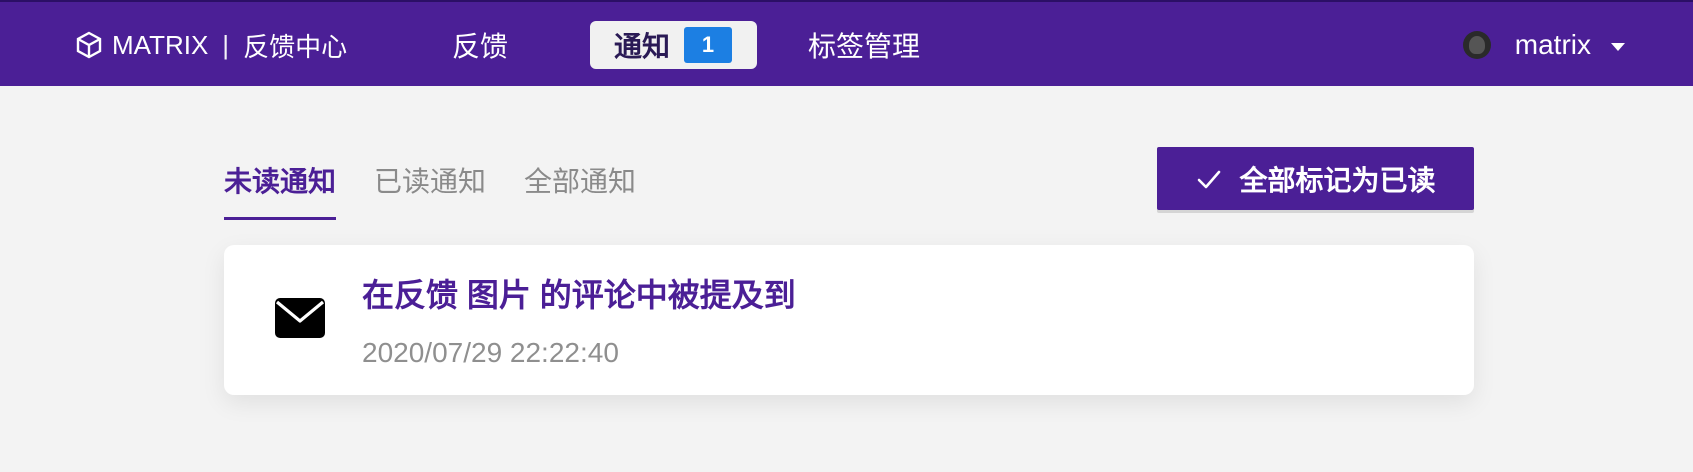  Describe the element at coordinates (490, 352) in the screenshot. I see `notification-time: 2020/07/29 22:22:40` at that location.